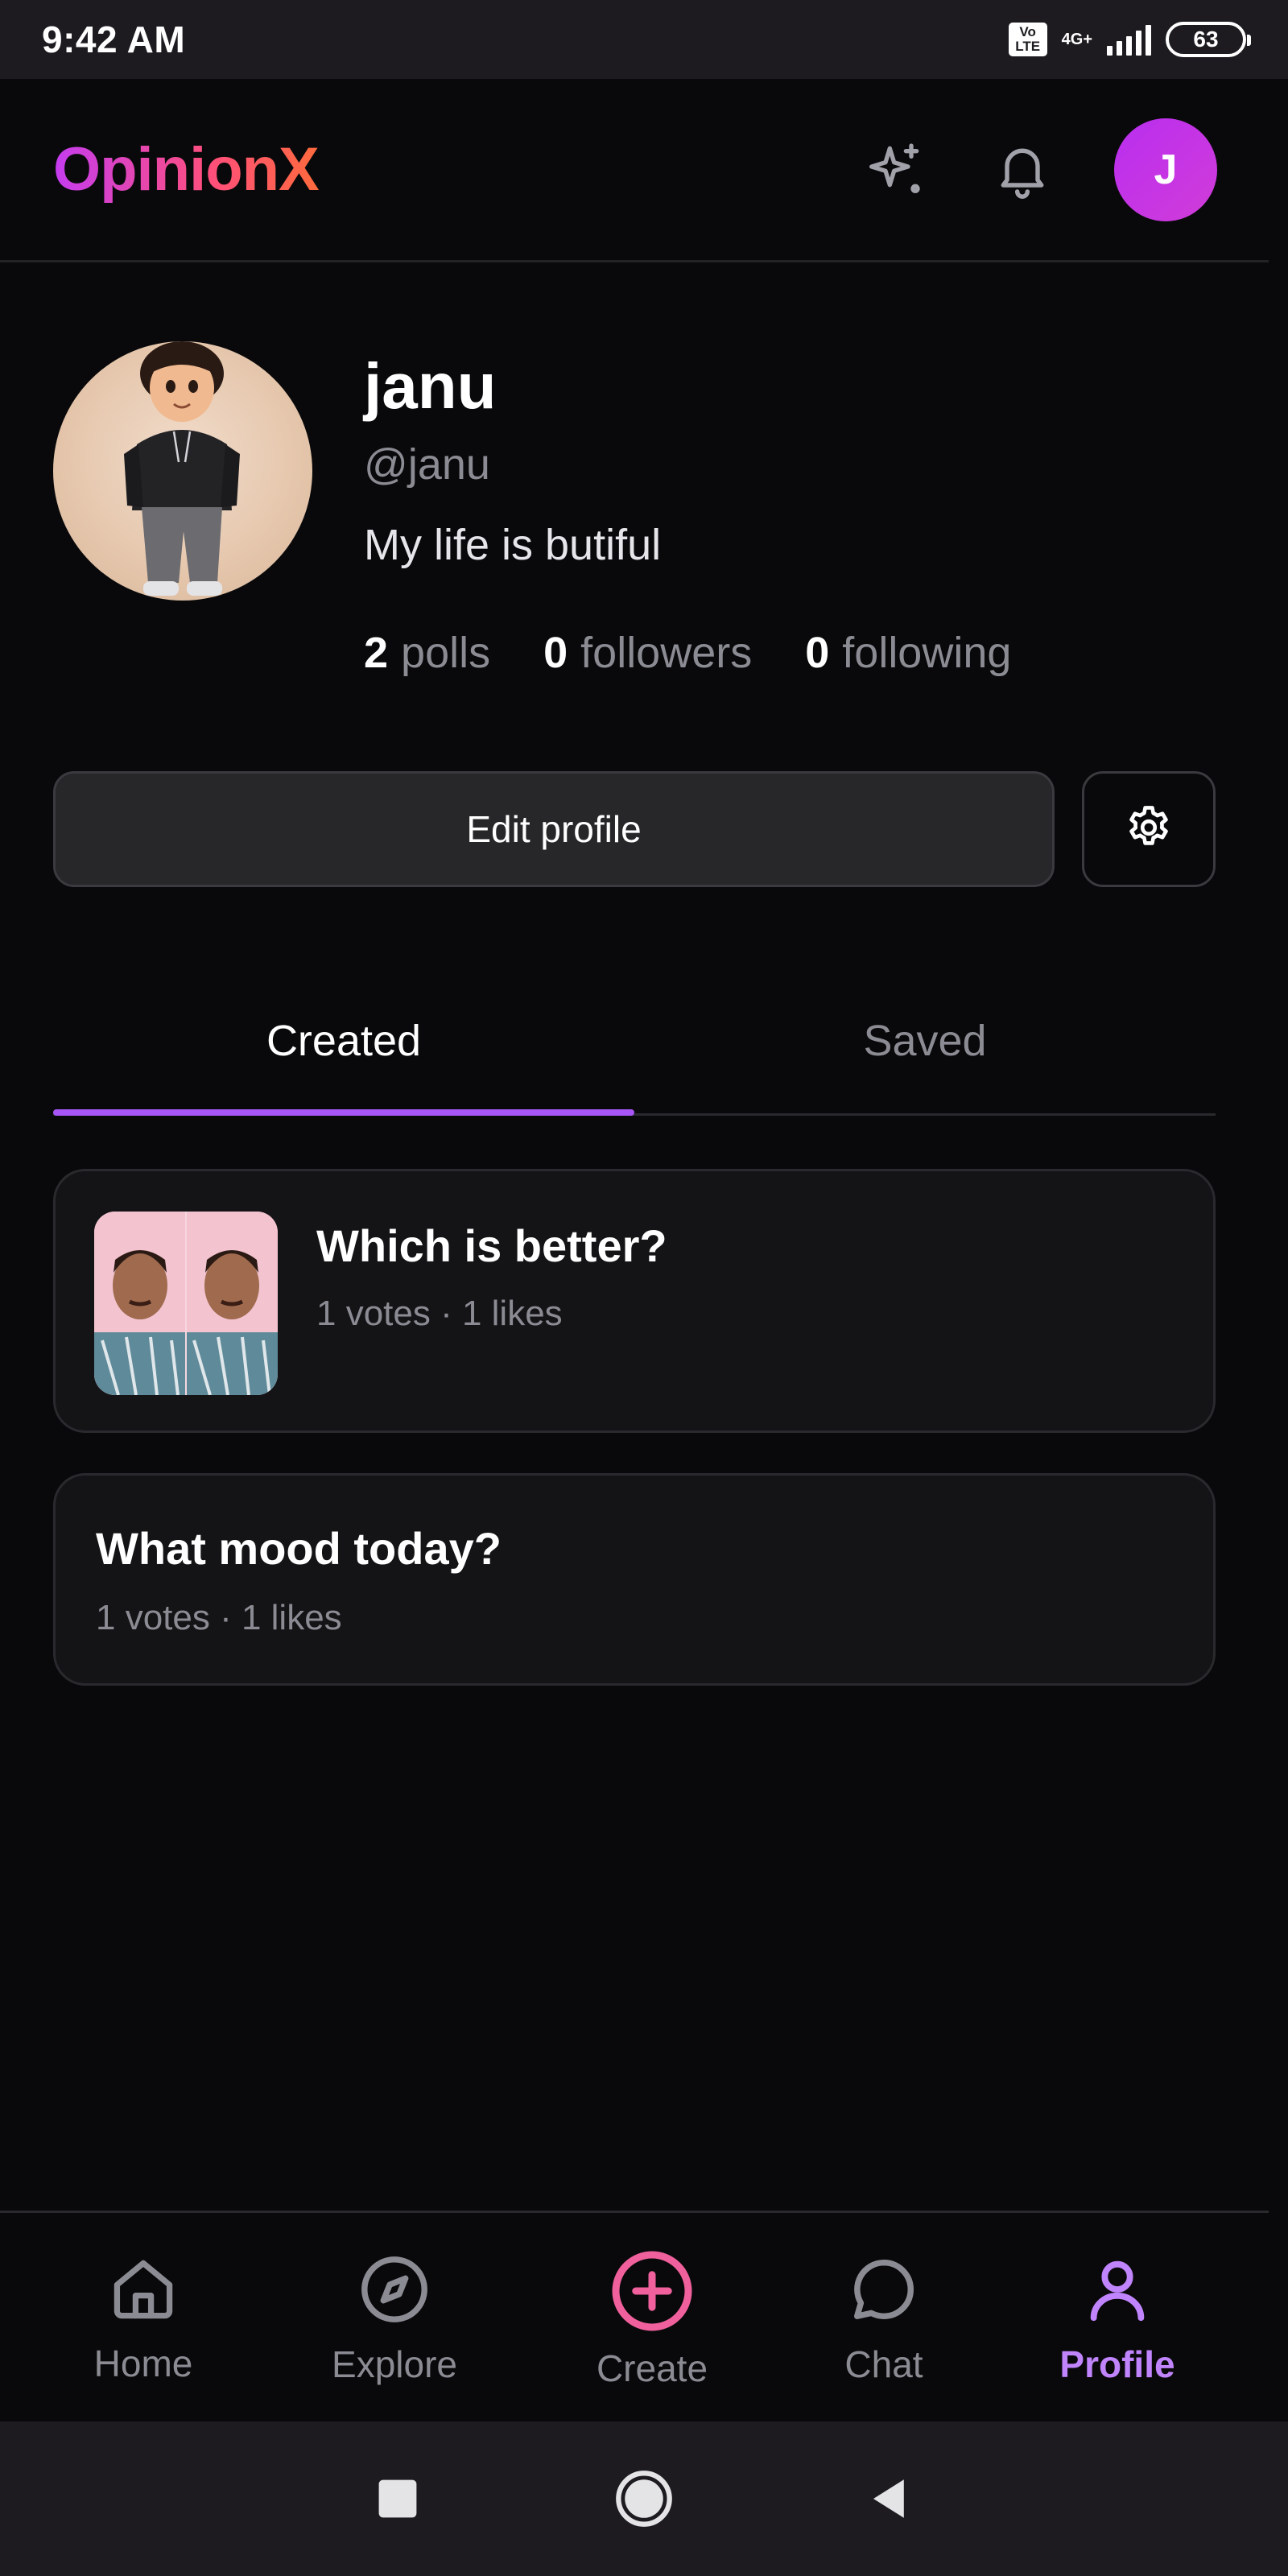 The image size is (1288, 2576). I want to click on home-button-icon, so click(644, 2499).